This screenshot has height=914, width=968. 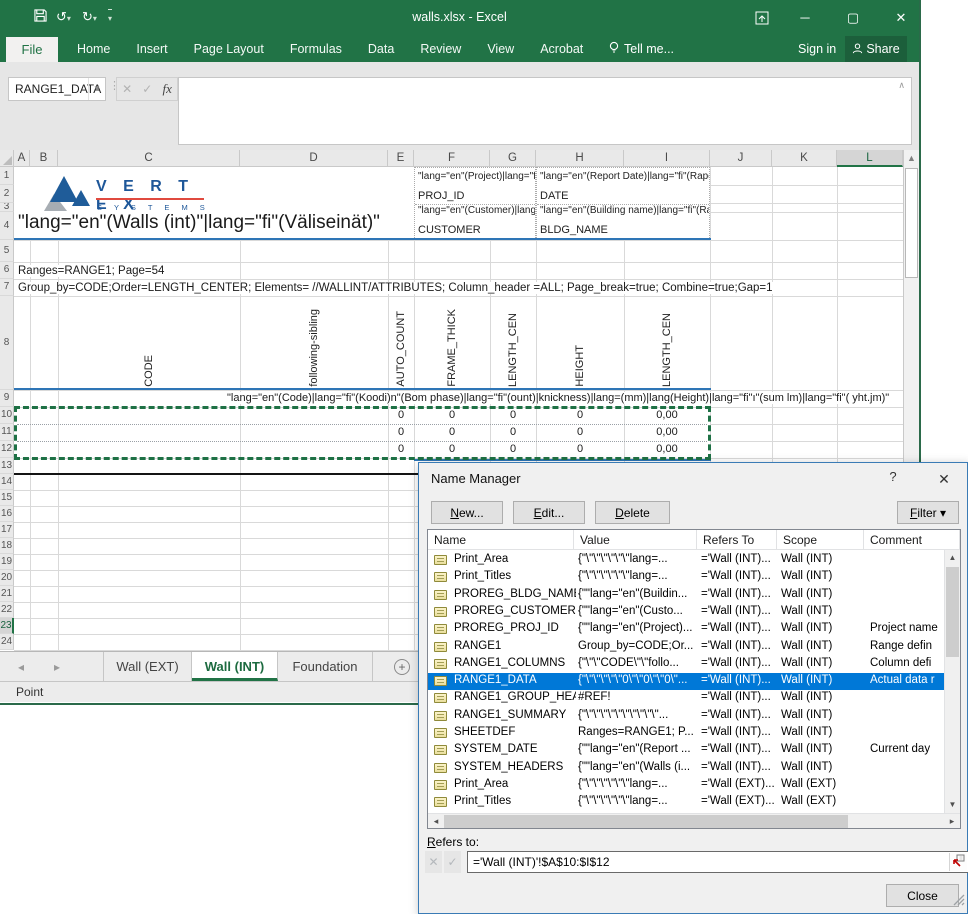 I want to click on col-field-header-F: FRAME_THICK, so click(x=452, y=342).